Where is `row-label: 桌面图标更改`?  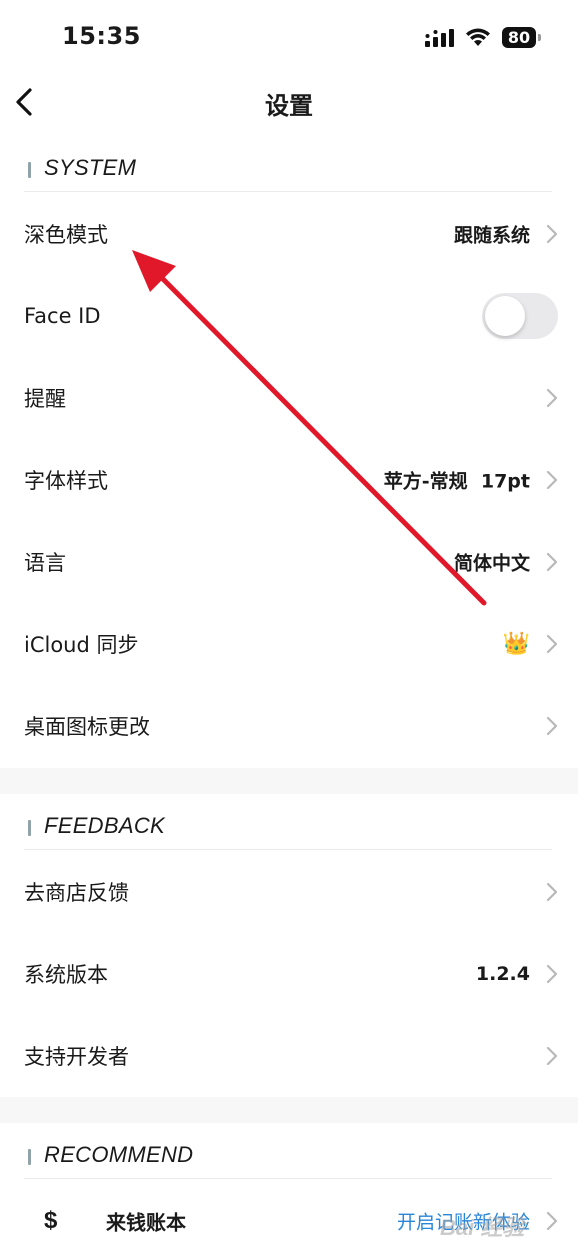 row-label: 桌面图标更改 is located at coordinates (87, 727).